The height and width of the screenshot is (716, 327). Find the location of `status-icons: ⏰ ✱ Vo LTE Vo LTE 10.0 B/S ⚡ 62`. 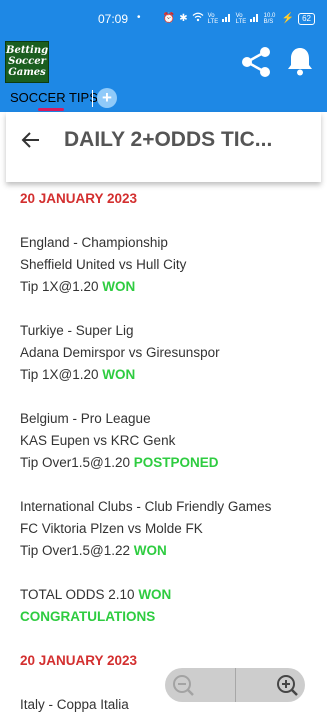

status-icons: ⏰ ✱ Vo LTE Vo LTE 10.0 B/S ⚡ 62 is located at coordinates (239, 18).